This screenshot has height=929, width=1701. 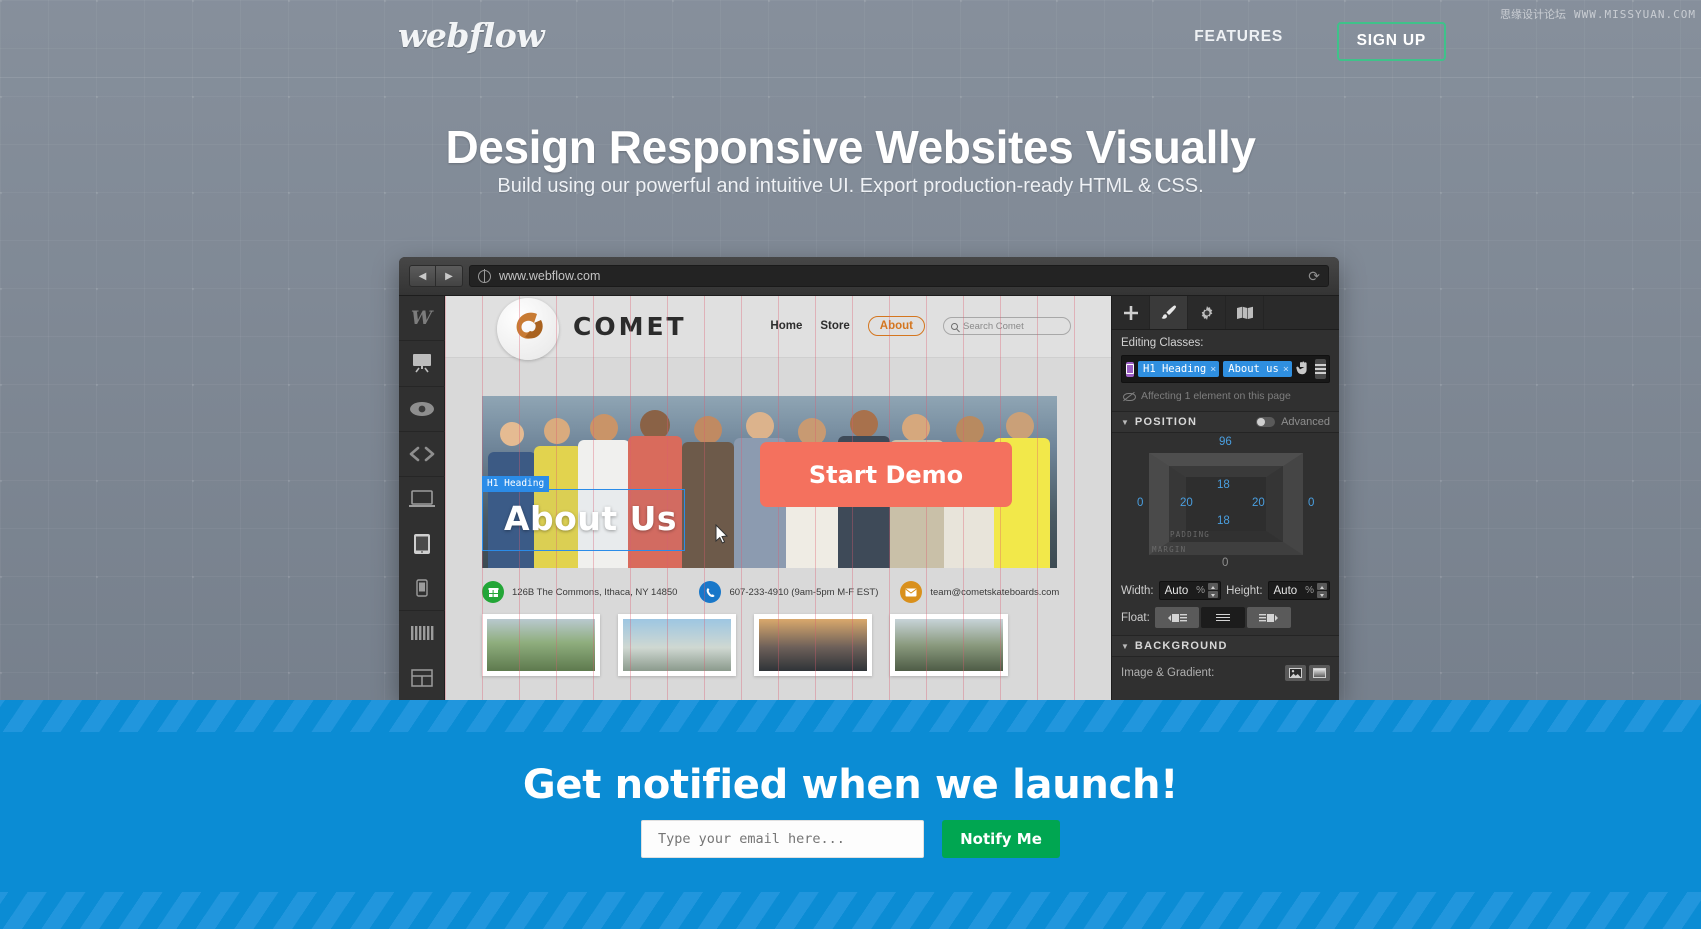 What do you see at coordinates (1223, 521) in the screenshot?
I see `padding-bottom-value: 18` at bounding box center [1223, 521].